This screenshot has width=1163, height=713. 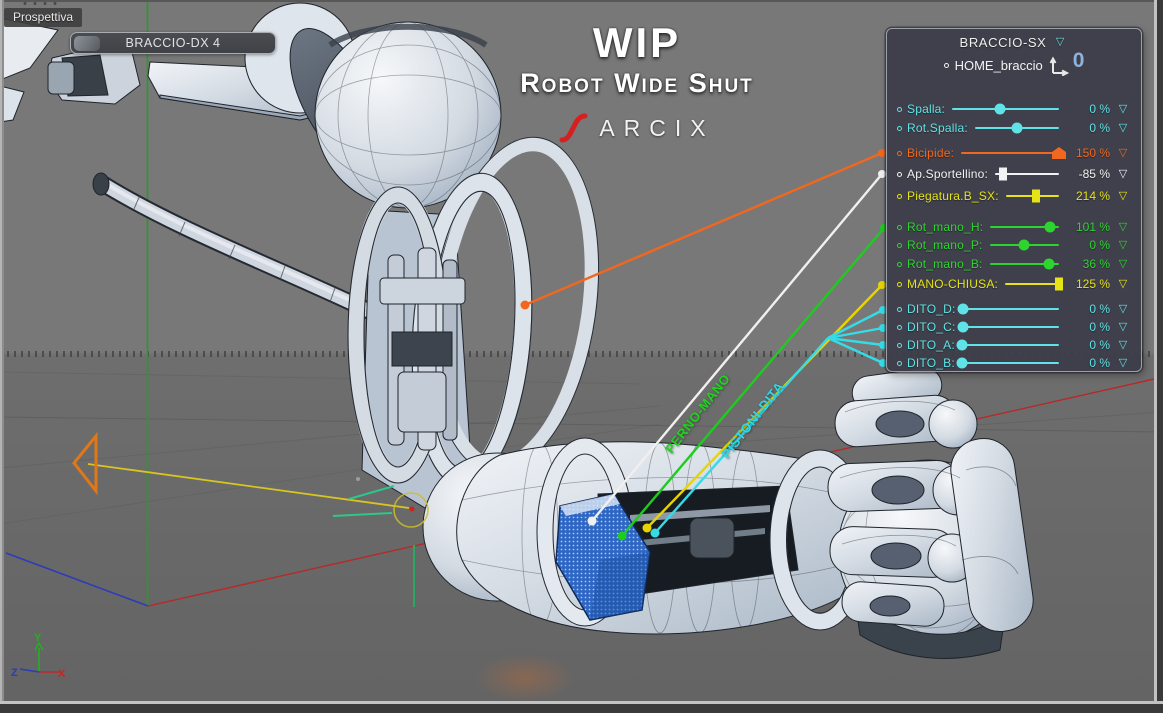 What do you see at coordinates (1024, 264) in the screenshot?
I see `slider-track-rot-mano-b` at bounding box center [1024, 264].